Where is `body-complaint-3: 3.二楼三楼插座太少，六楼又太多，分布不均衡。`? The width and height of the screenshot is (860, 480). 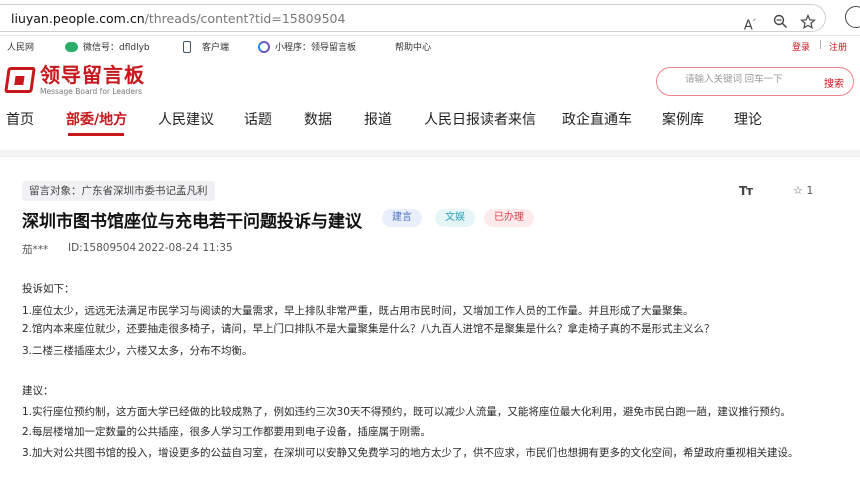 body-complaint-3: 3.二楼三楼插座太少，六楼又太多，分布不均衡。 is located at coordinates (137, 351).